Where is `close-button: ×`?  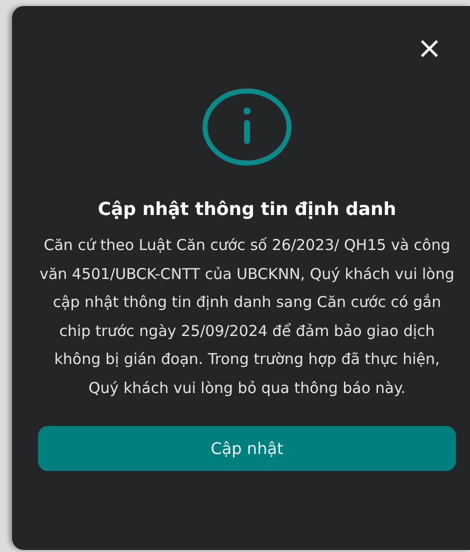
close-button: × is located at coordinates (429, 49).